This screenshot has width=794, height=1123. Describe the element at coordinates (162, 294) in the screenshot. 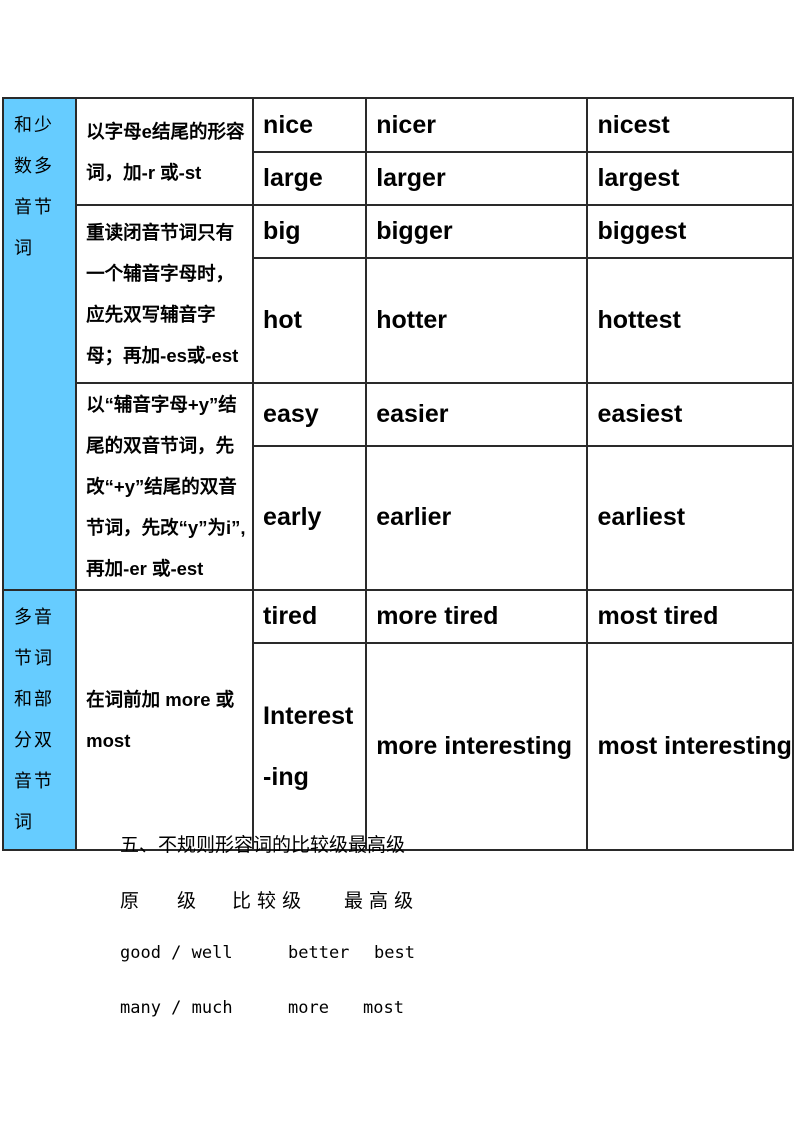

I see `rule-text: 重读闭音节词只有一个辅音字母时，应先双写辅音字母；再加-es或-est` at that location.